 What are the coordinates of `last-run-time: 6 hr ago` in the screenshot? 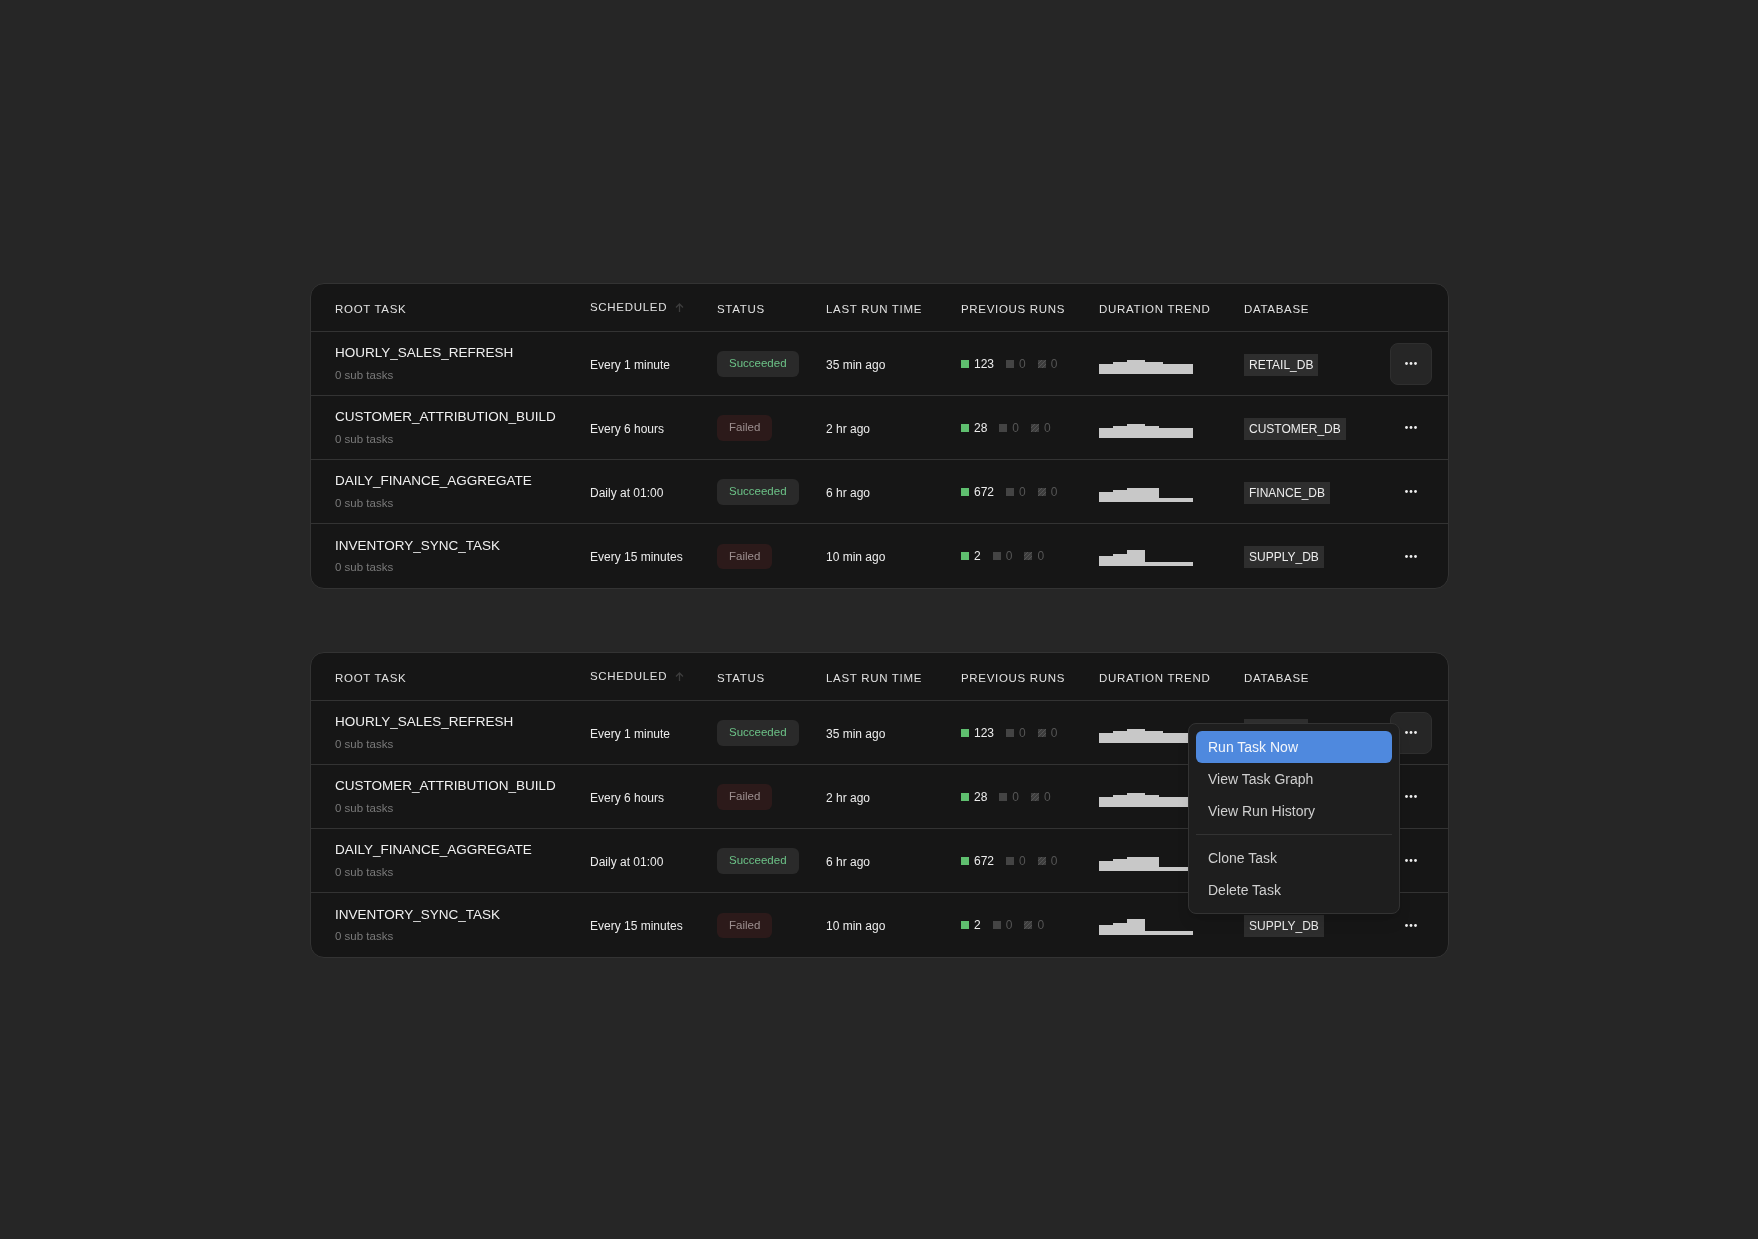 It's located at (848, 492).